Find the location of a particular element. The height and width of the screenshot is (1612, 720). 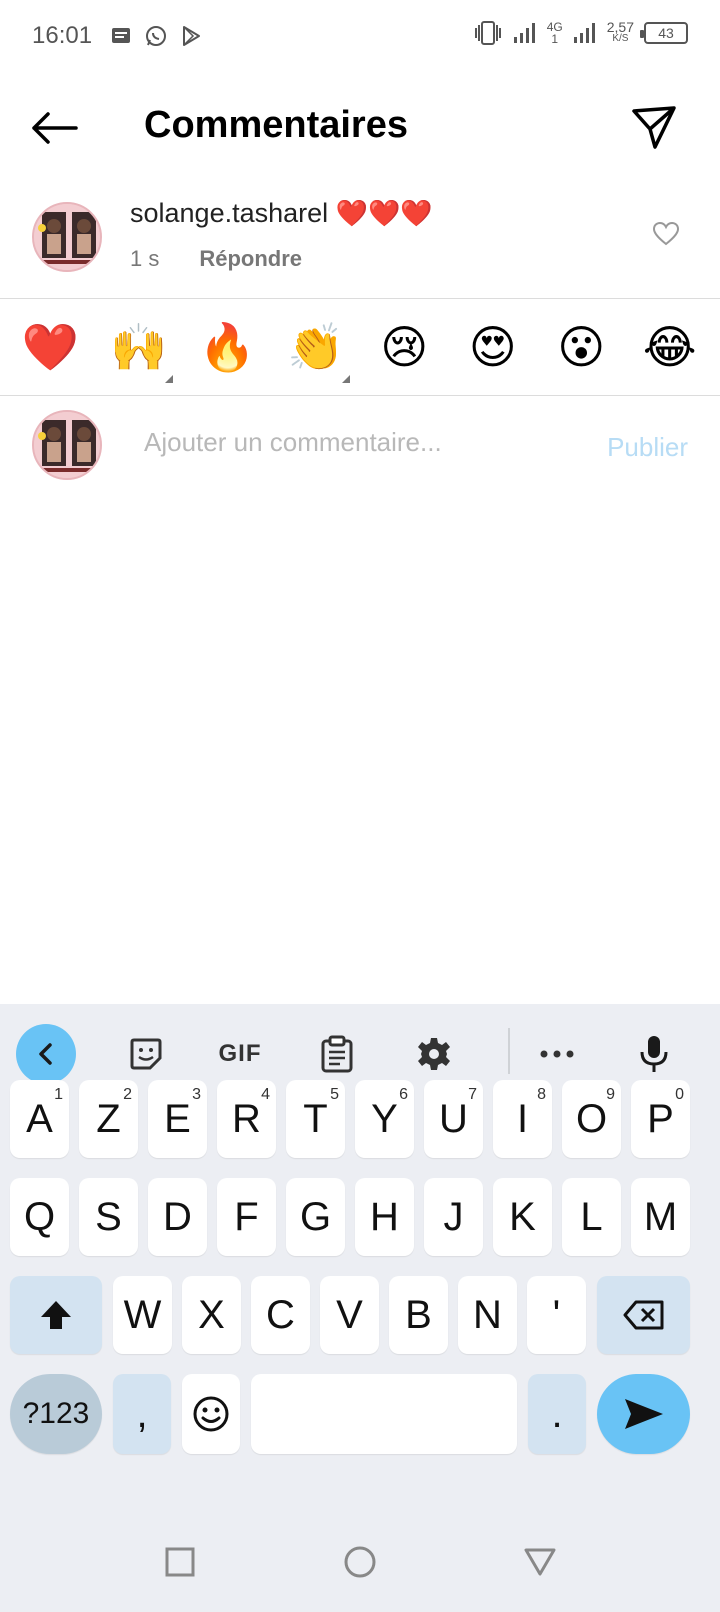

key-apostrophe: ' is located at coordinates (556, 1315).